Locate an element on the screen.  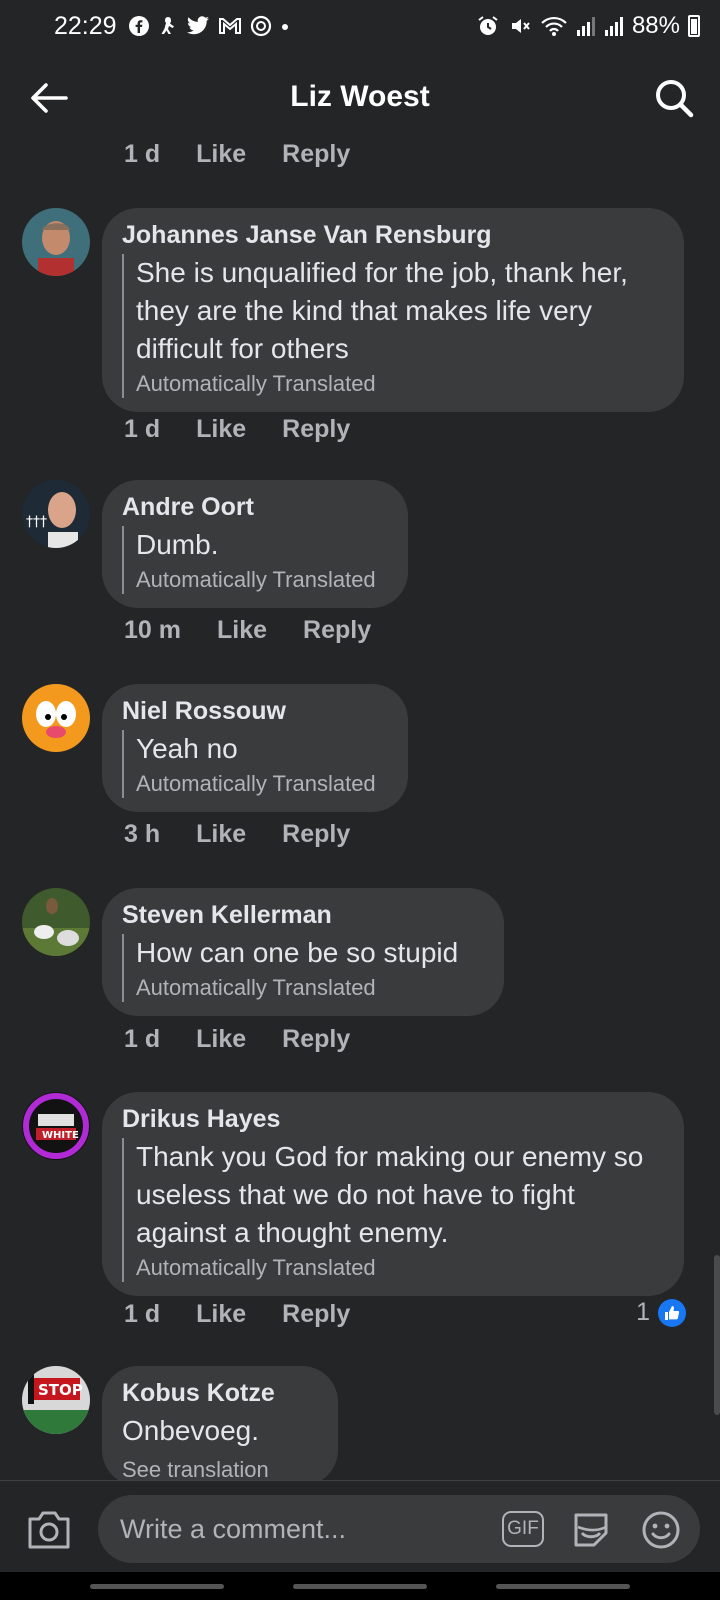
facebook-icon is located at coordinates (139, 26).